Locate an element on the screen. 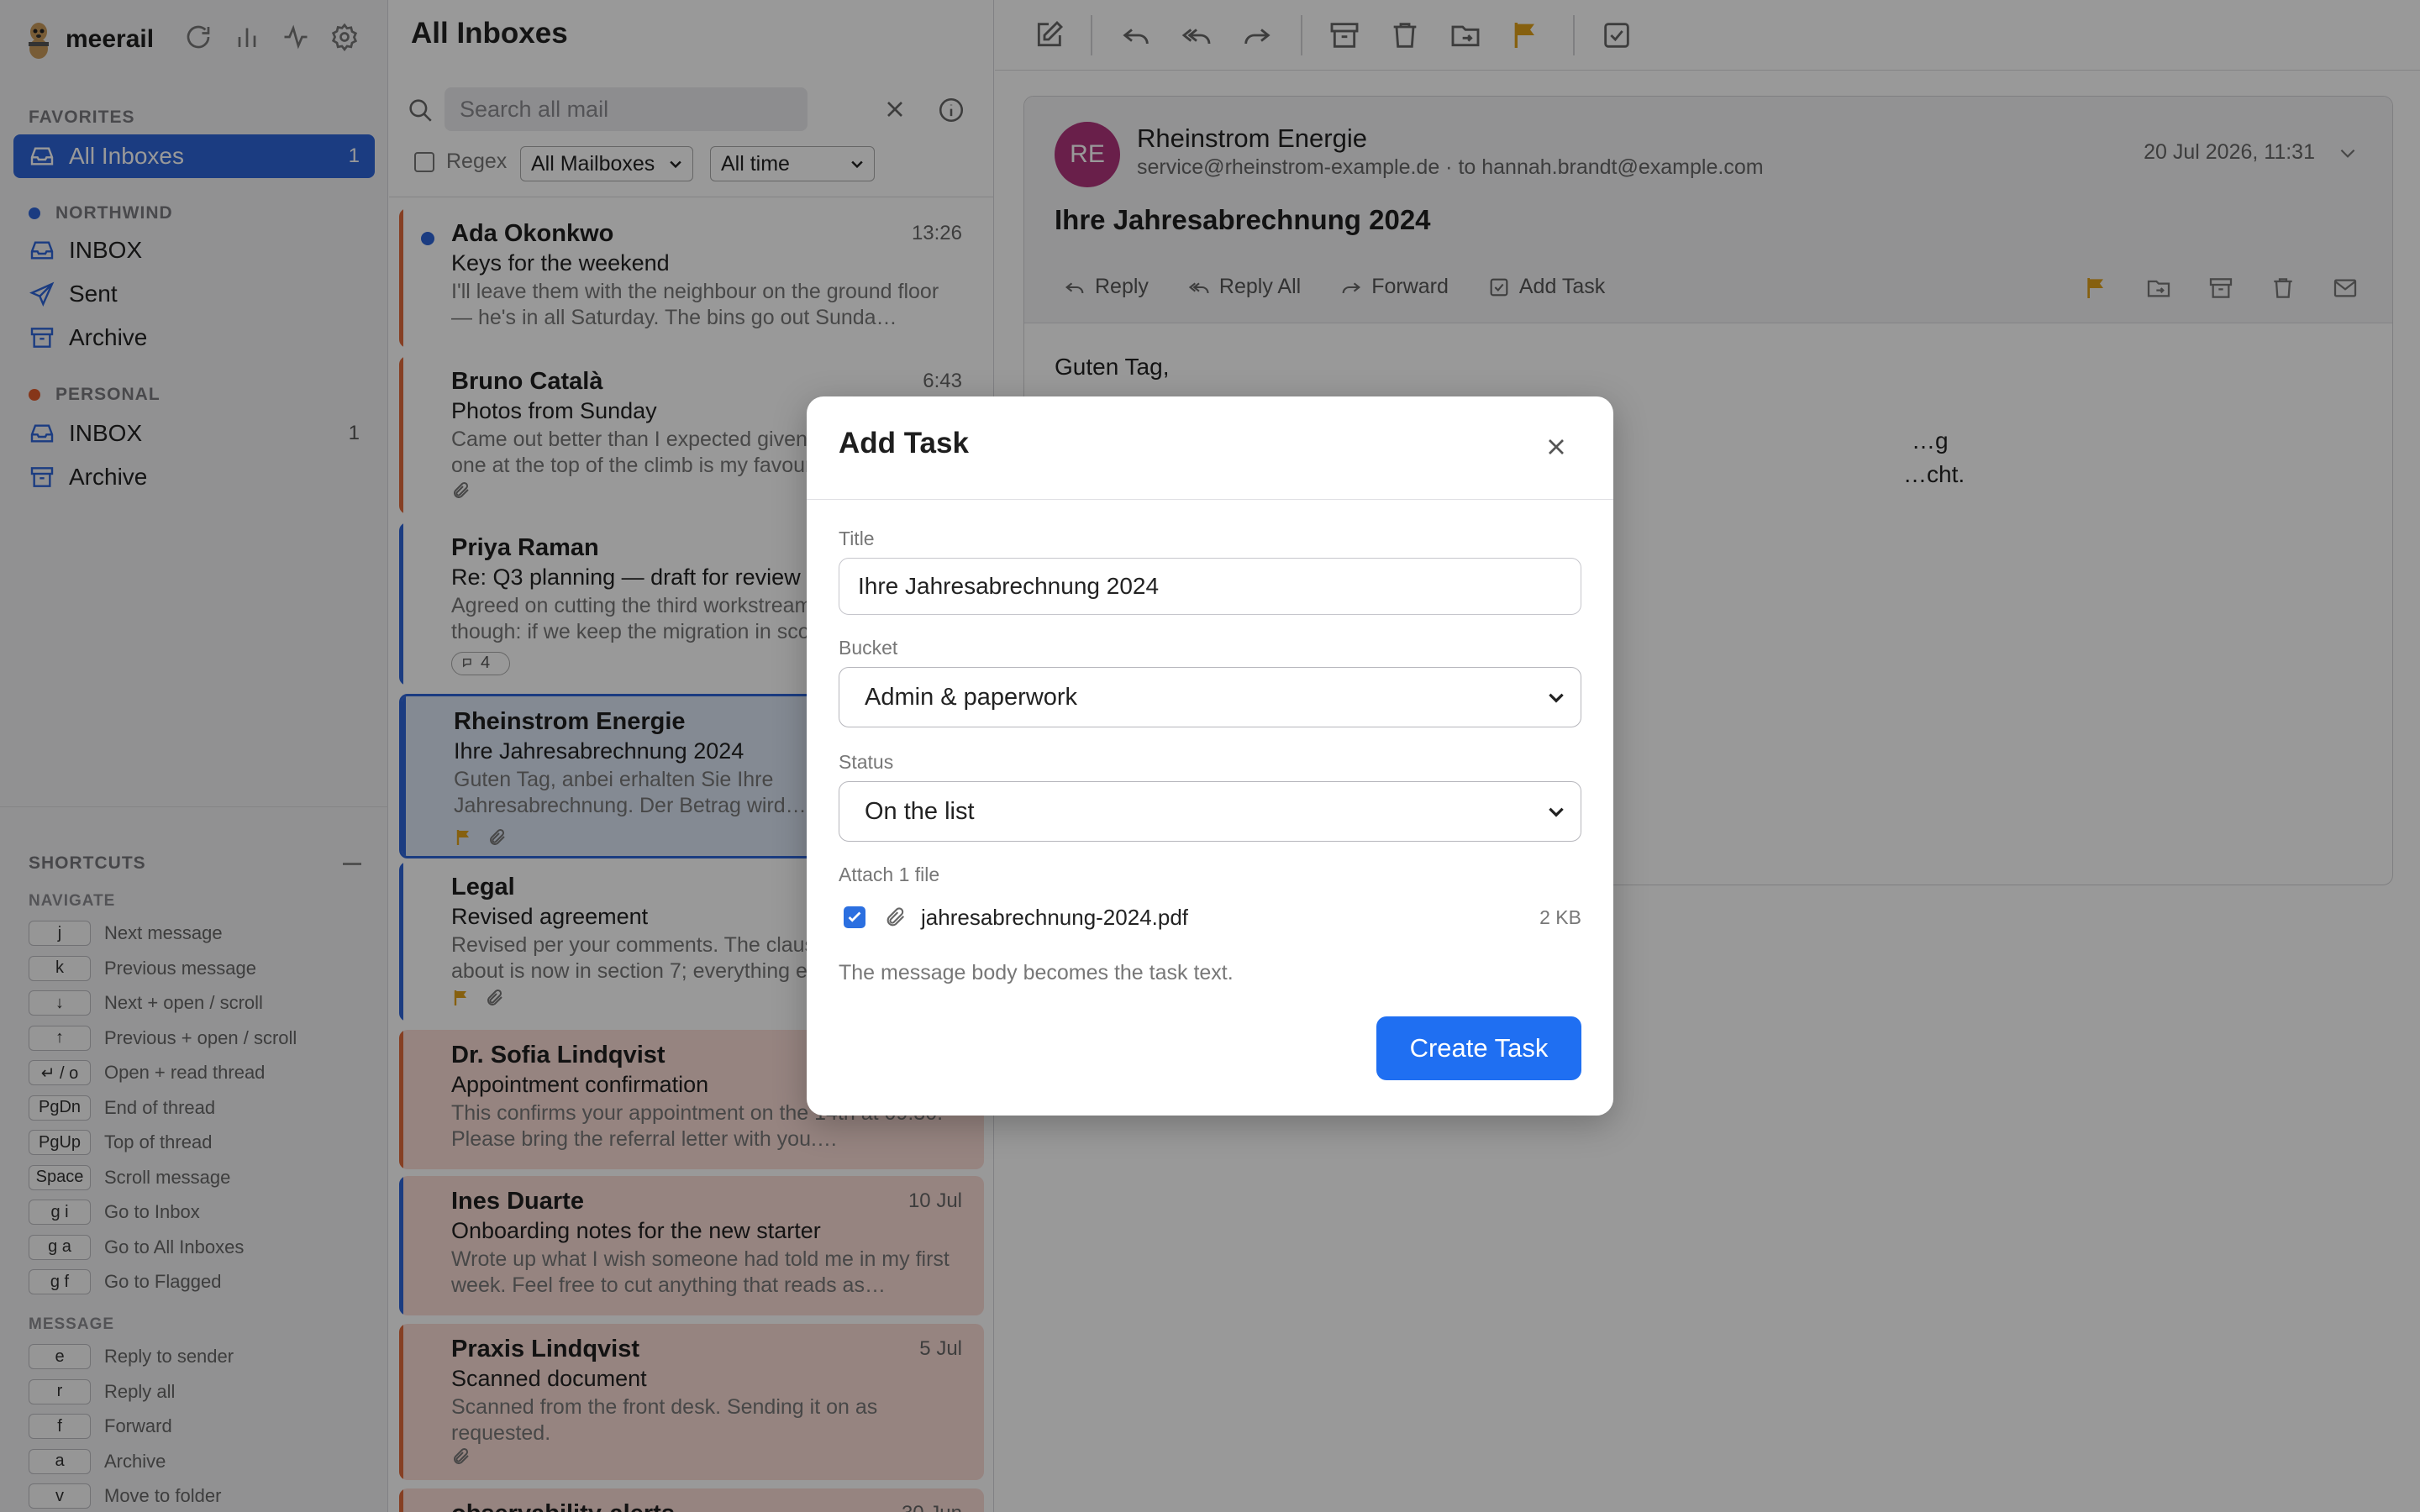  attachment-checkbox is located at coordinates (855, 917).